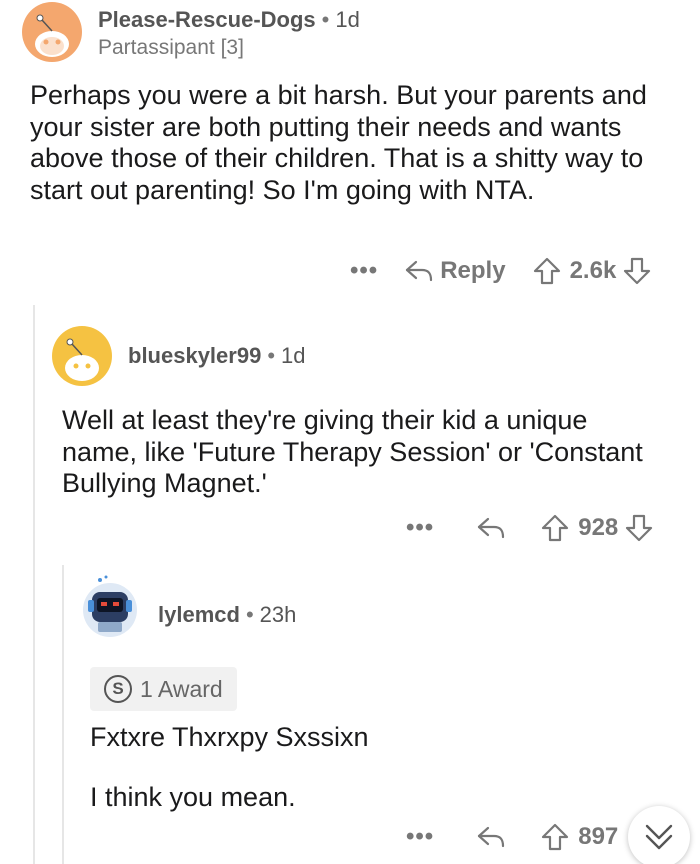  Describe the element at coordinates (598, 527) in the screenshot. I see `vote-score: 928` at that location.